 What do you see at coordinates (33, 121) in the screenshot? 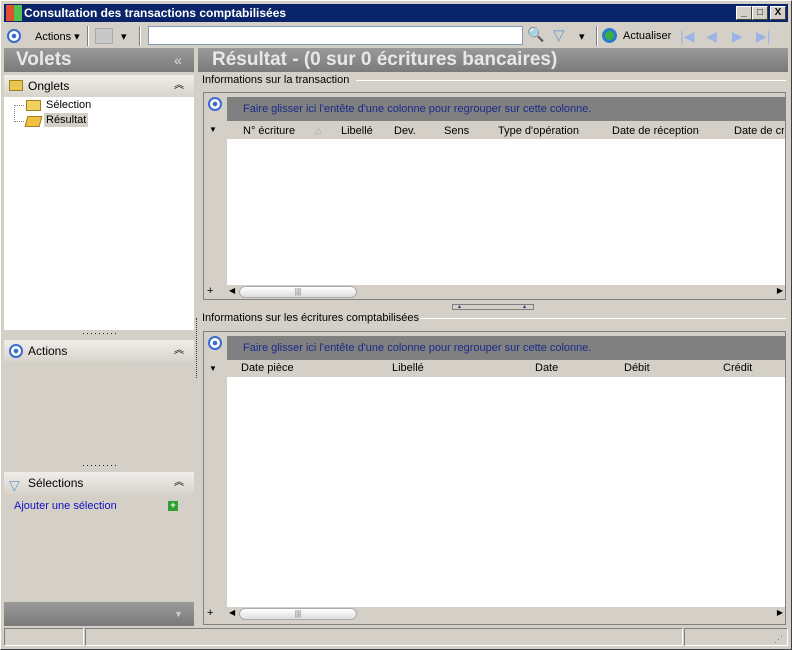
I see `folder-open-icon` at bounding box center [33, 121].